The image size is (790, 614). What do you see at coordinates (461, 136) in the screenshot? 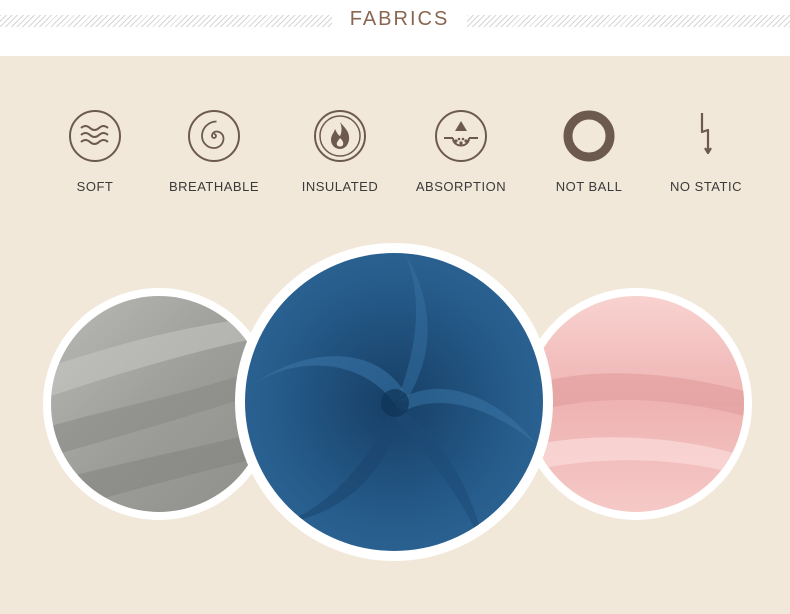
I see `water-drop-icon` at bounding box center [461, 136].